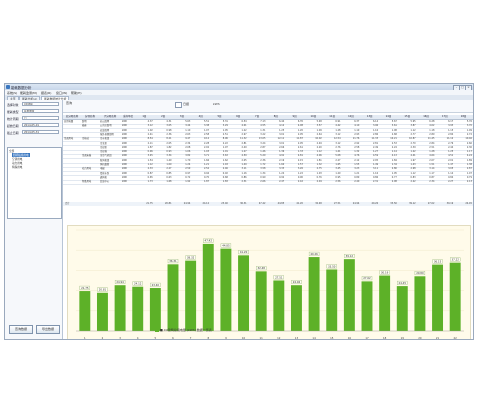  Describe the element at coordinates (105, 130) in the screenshot. I see `table-cell-label: 应急照明` at that location.